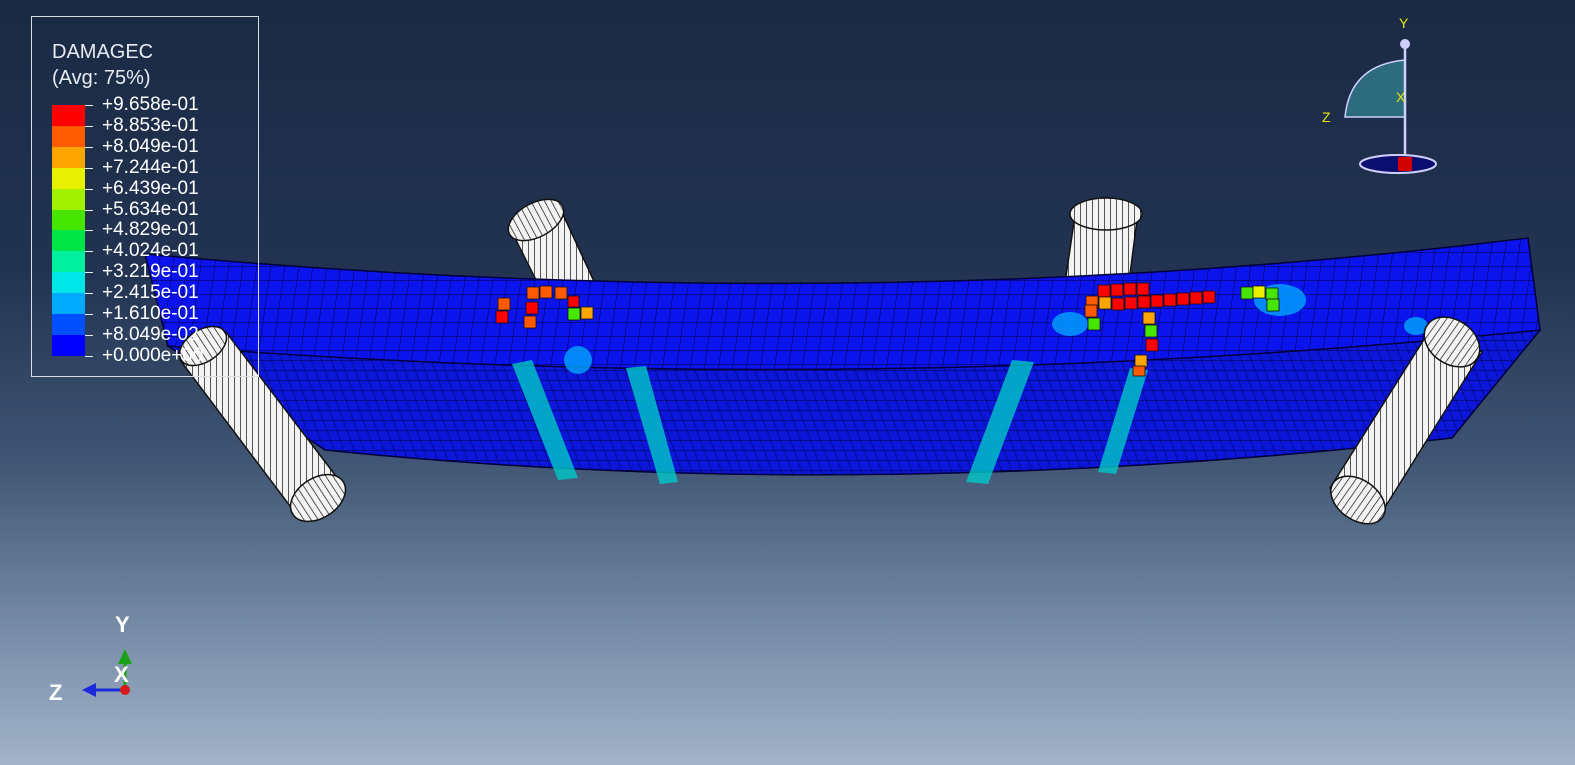 The width and height of the screenshot is (1575, 765). What do you see at coordinates (150, 251) in the screenshot?
I see `legend-value-label: +4.024e-01` at bounding box center [150, 251].